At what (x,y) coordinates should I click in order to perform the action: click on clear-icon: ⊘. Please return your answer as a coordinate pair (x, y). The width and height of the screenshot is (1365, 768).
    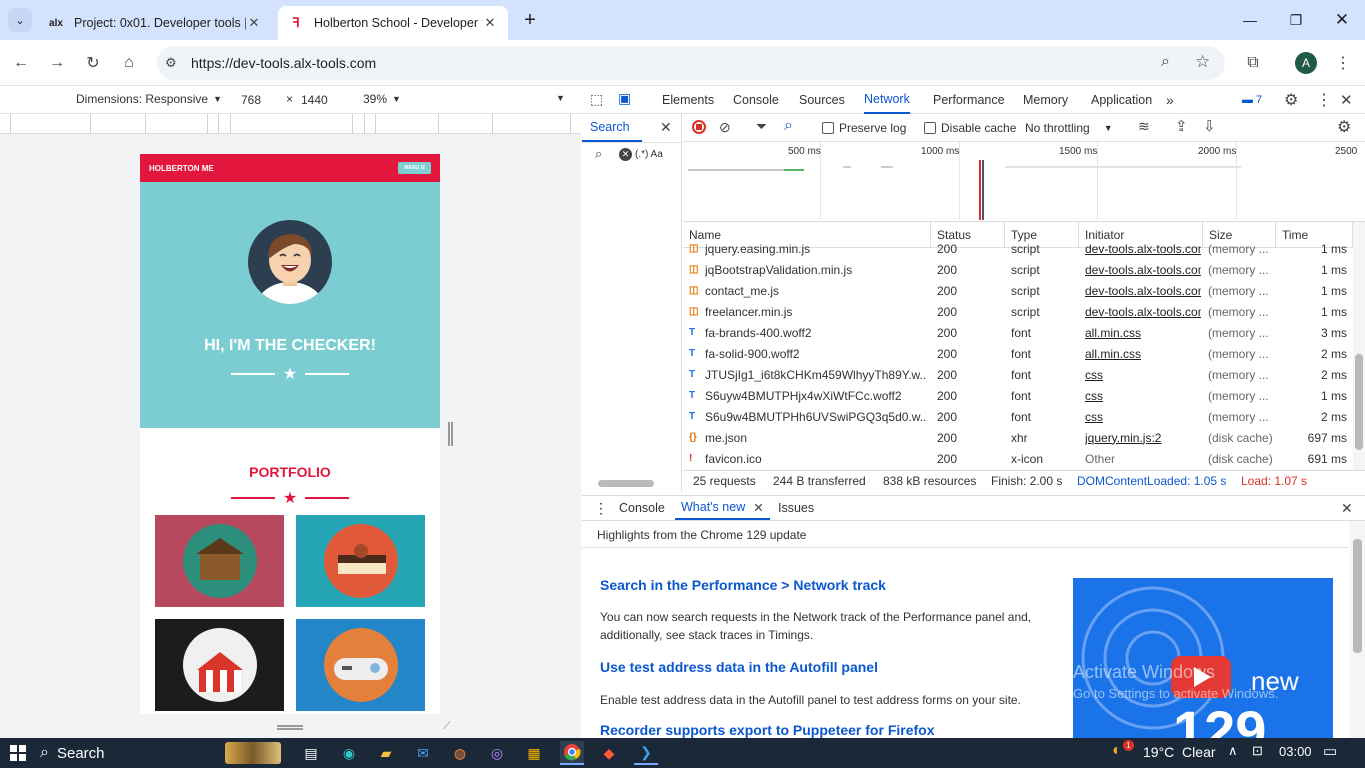
    Looking at the image, I should click on (725, 127).